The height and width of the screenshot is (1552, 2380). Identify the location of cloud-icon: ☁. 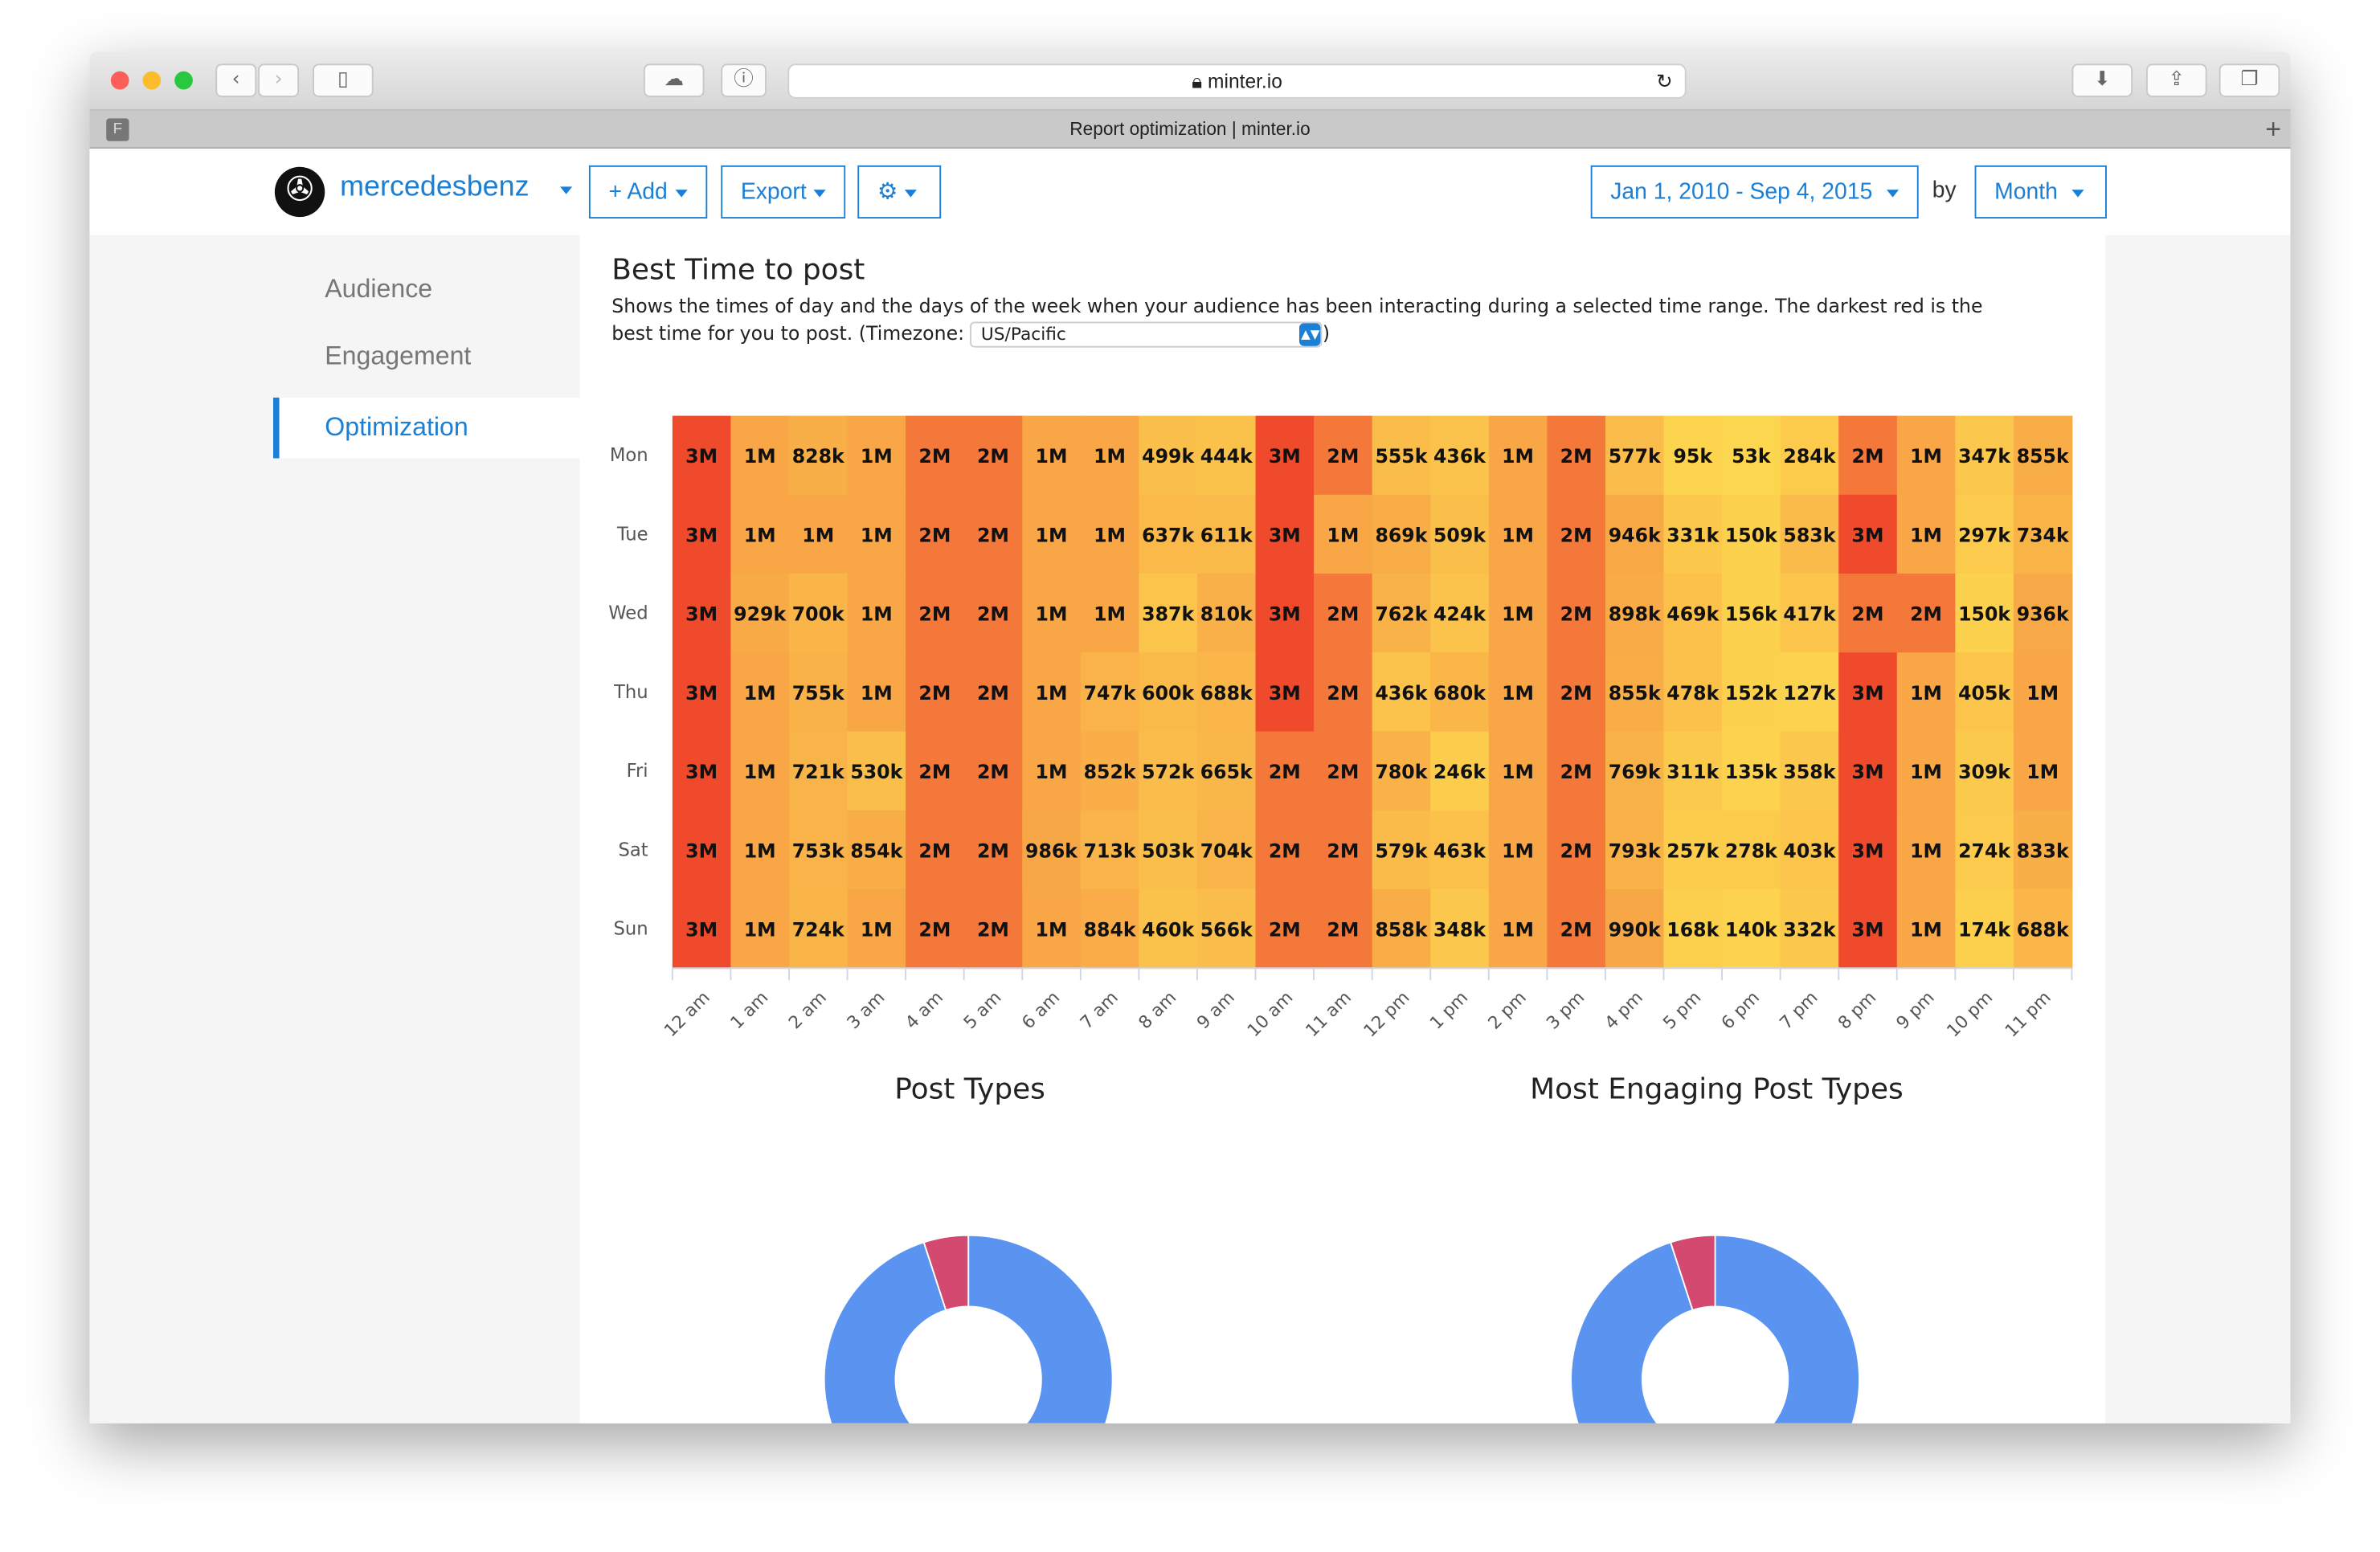
(674, 80).